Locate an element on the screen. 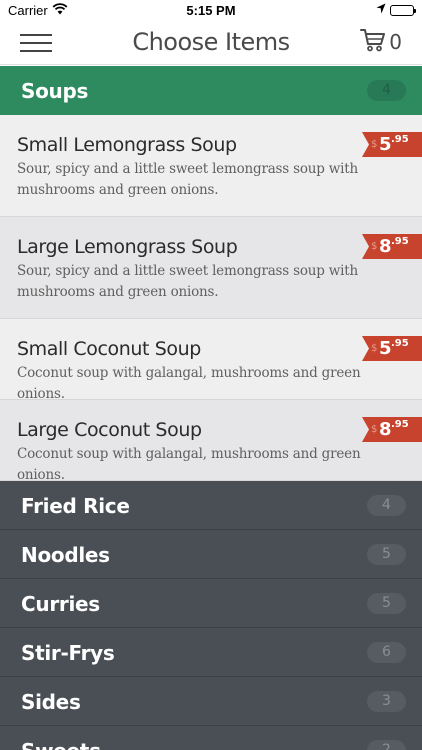  category-noodles: Noodles 5 is located at coordinates (211, 554).